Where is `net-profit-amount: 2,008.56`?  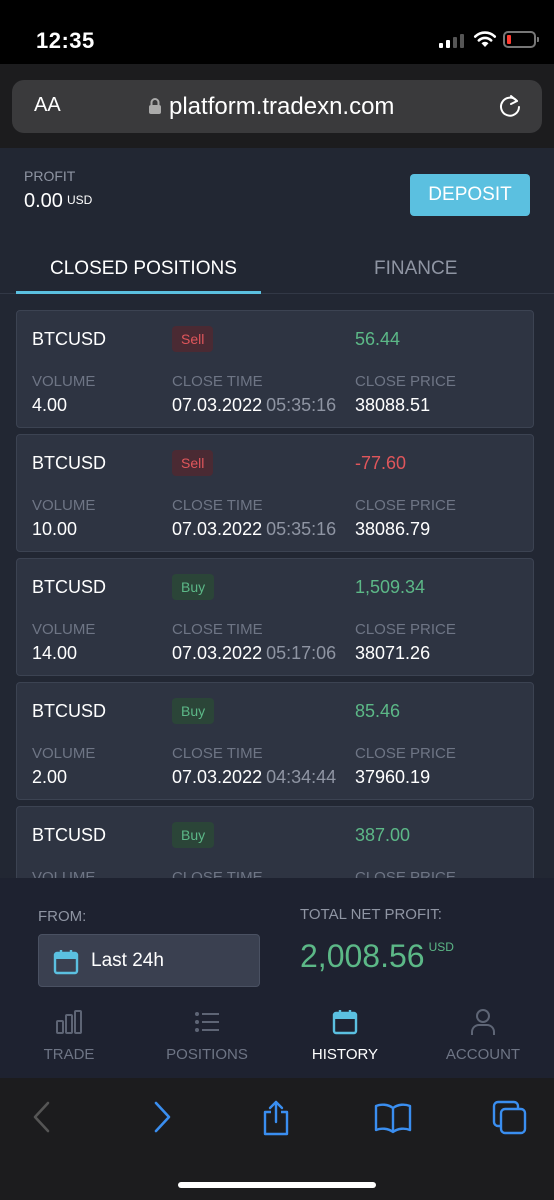
net-profit-amount: 2,008.56 is located at coordinates (362, 956).